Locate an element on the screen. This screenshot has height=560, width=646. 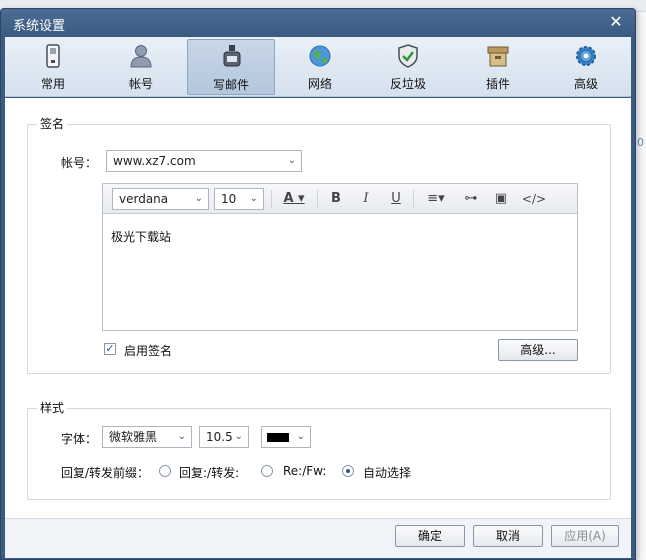
settings-toolbar: 常用 帐号 写邮件 网络 反垃圾 插件 高级 is located at coordinates (318, 67).